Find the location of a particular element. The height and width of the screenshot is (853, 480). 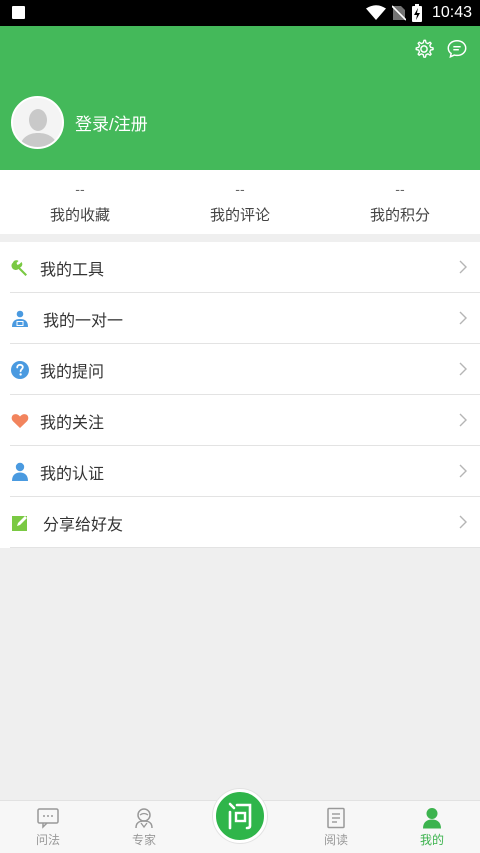

stat-label: 我的收藏 is located at coordinates (79, 215).